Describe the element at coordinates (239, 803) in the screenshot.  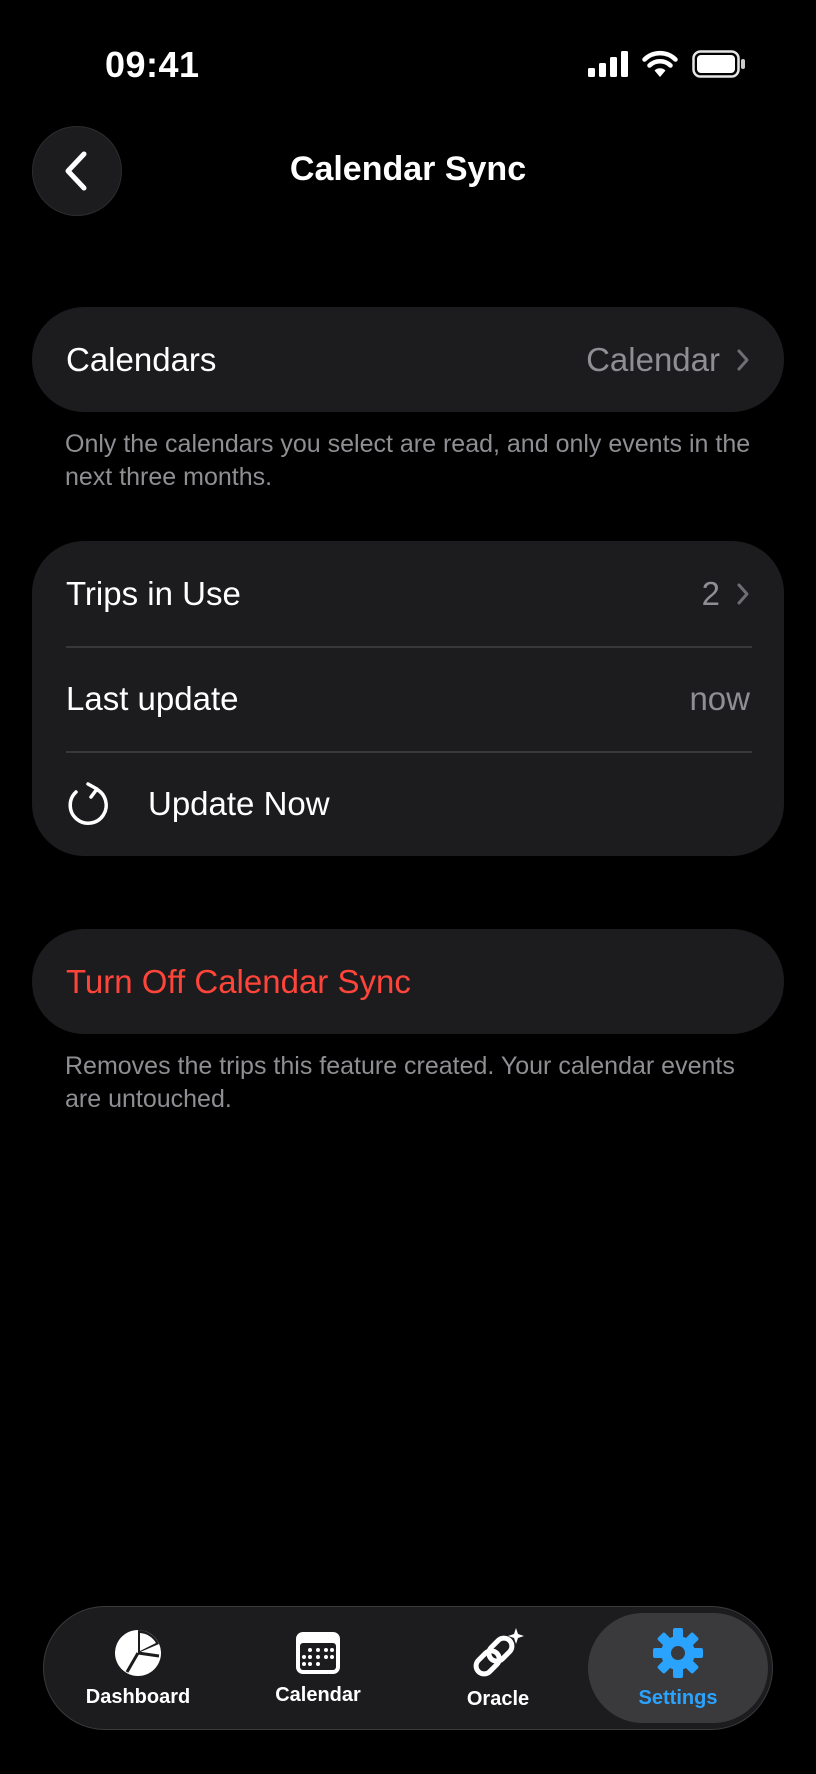
I see `update-now-label: Update Now` at that location.